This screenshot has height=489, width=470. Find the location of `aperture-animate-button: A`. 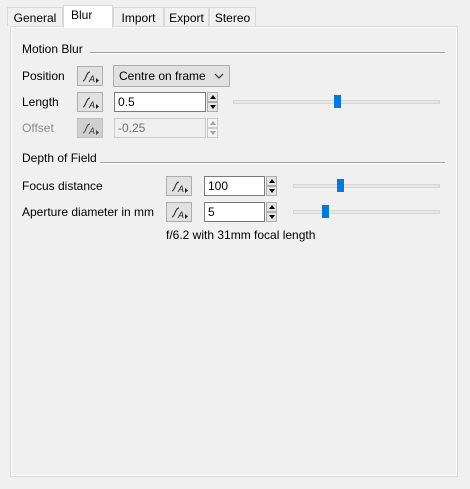

aperture-animate-button: A is located at coordinates (179, 212).